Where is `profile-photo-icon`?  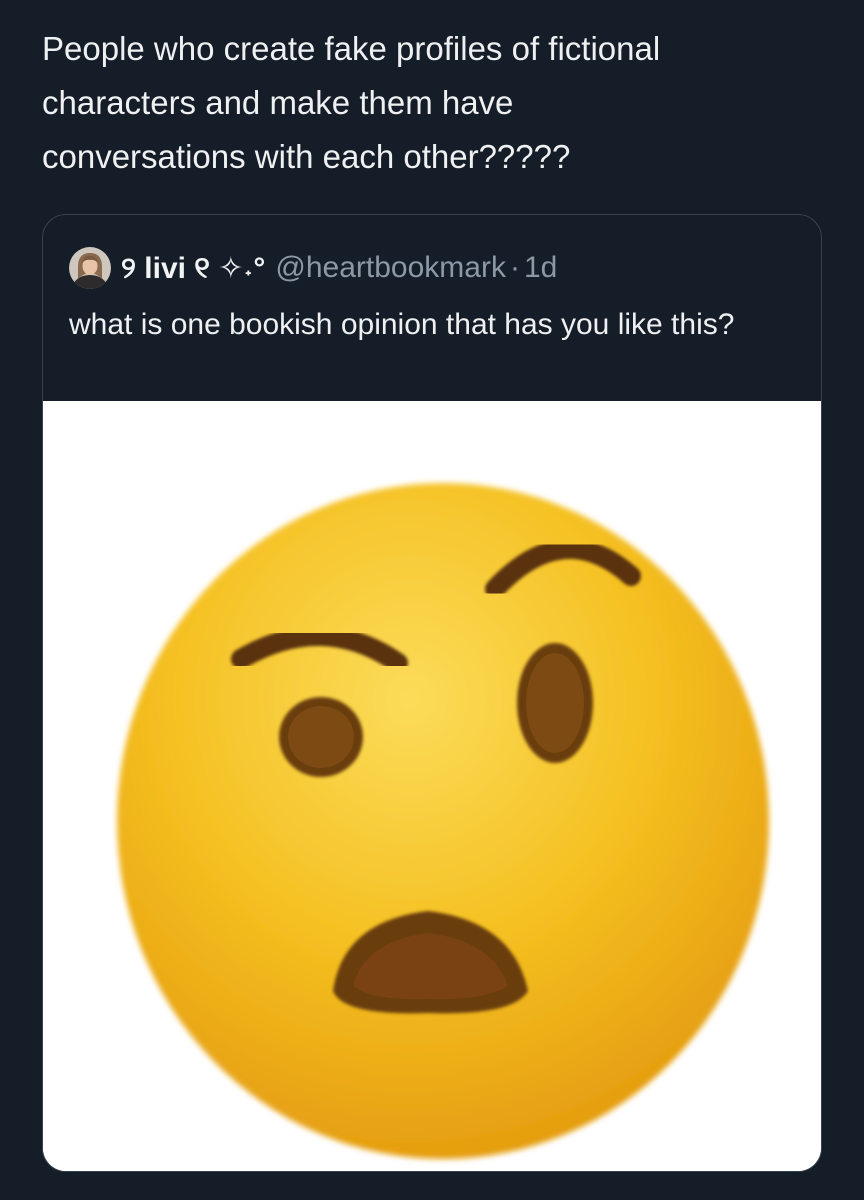 profile-photo-icon is located at coordinates (90, 268).